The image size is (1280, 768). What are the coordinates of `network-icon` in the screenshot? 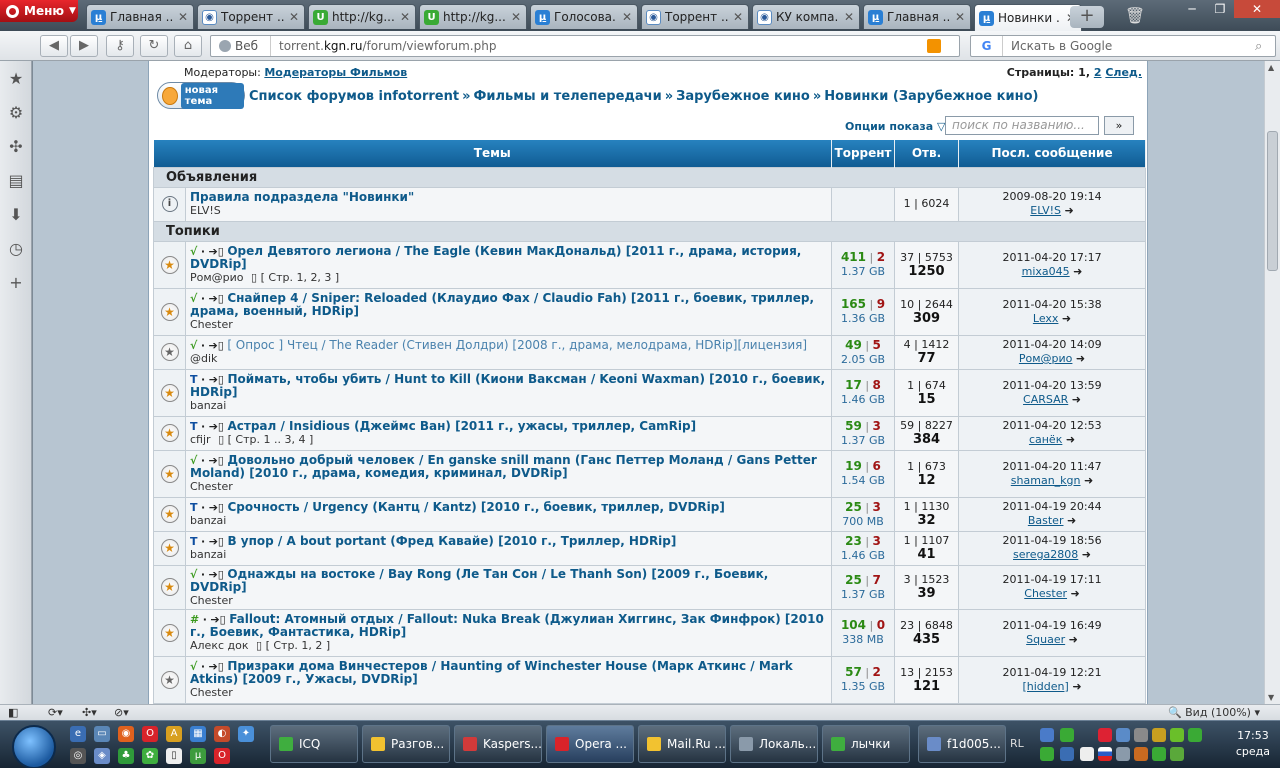 It's located at (1123, 754).